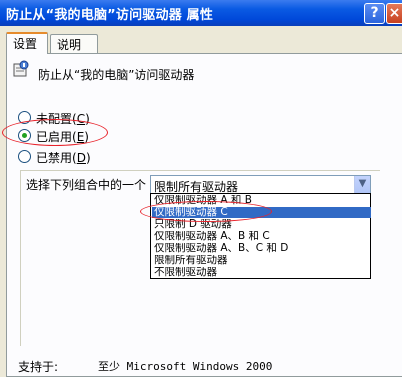 Image resolution: width=402 pixels, height=377 pixels. What do you see at coordinates (110, 15) in the screenshot?
I see `window-title: 防止从“我的电脑”访问驱动器 属性` at bounding box center [110, 15].